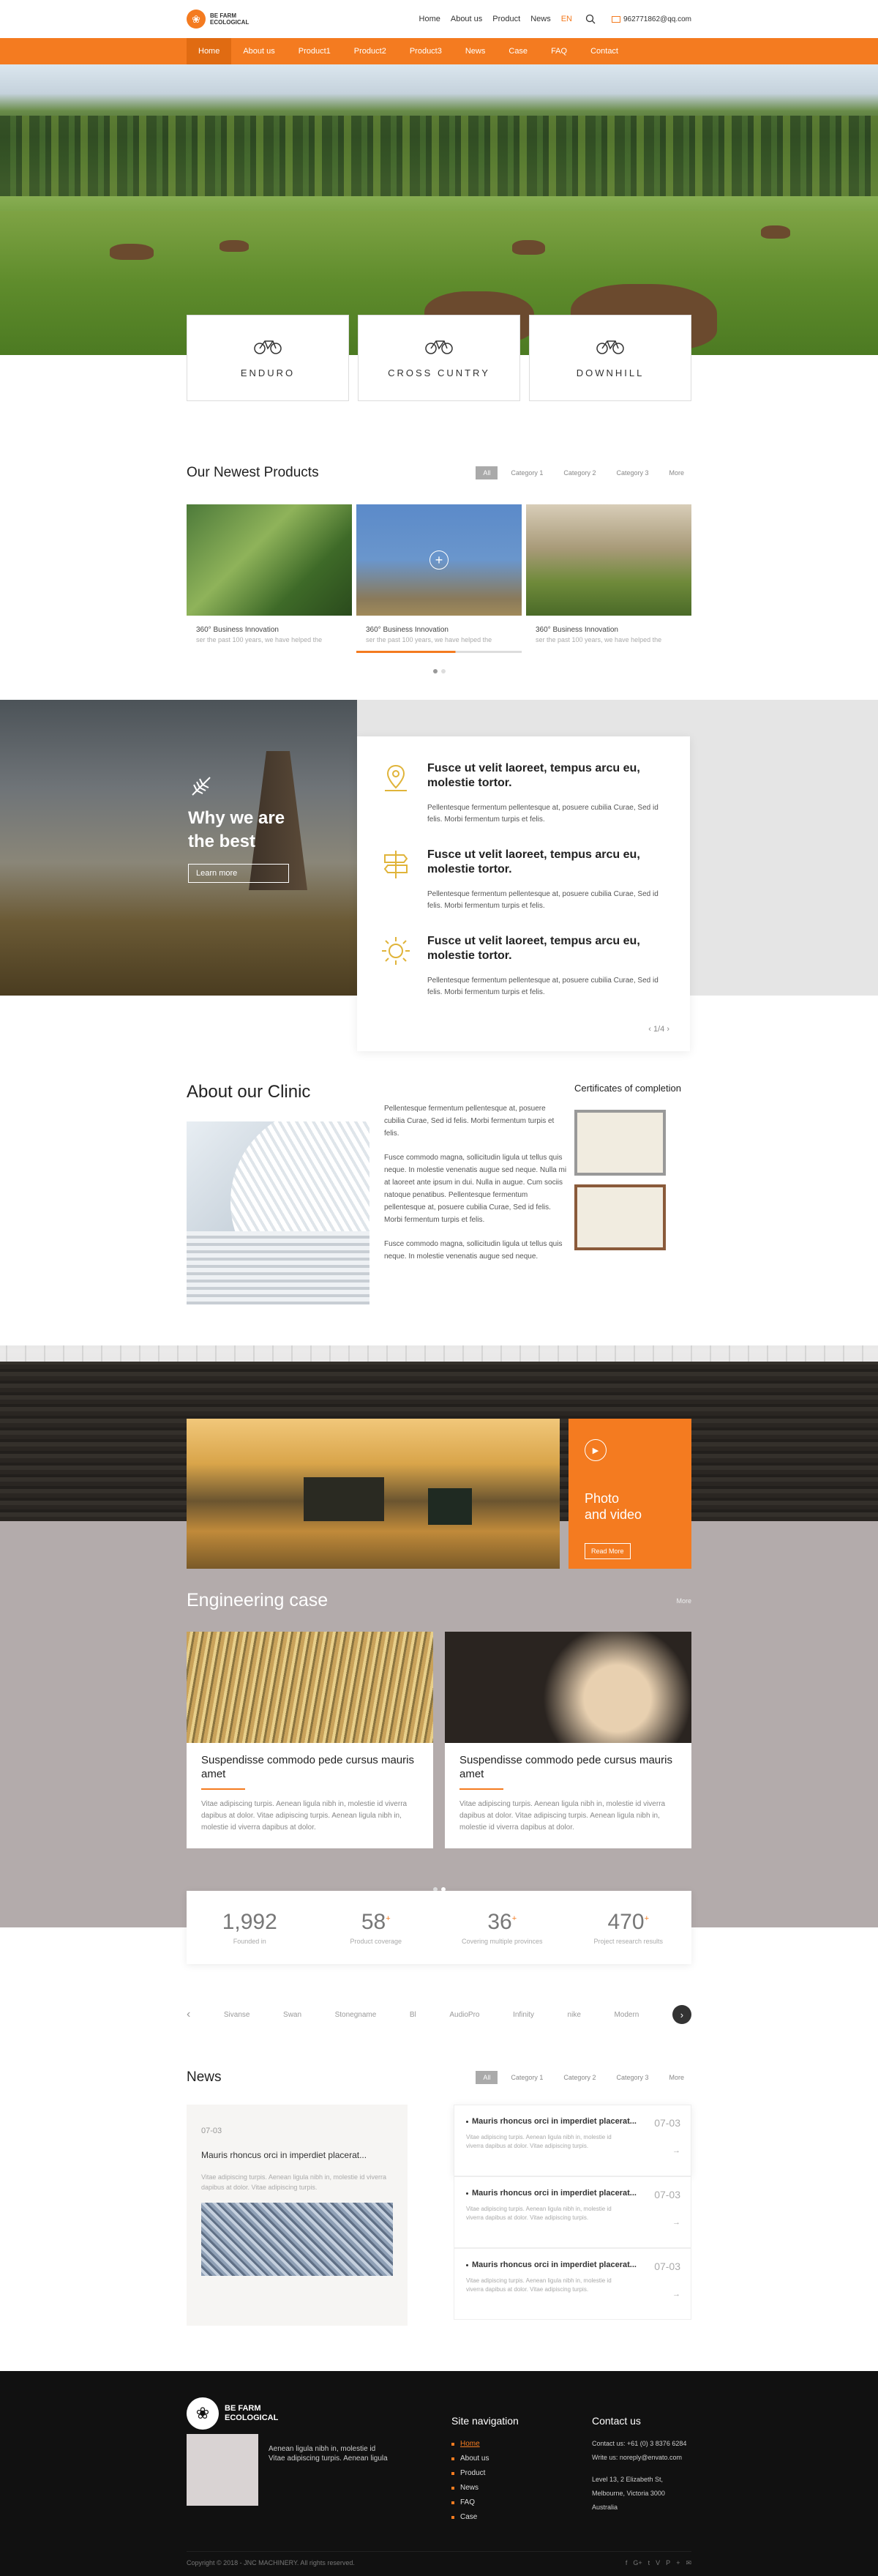 The width and height of the screenshot is (878, 2576). I want to click on top-nav-home: Home, so click(429, 19).